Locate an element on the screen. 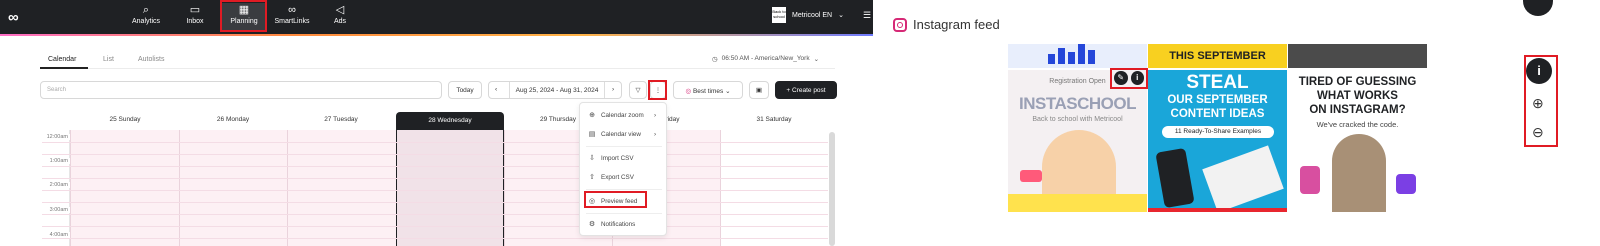  nav-inbox-label: Inbox is located at coordinates (195, 21).